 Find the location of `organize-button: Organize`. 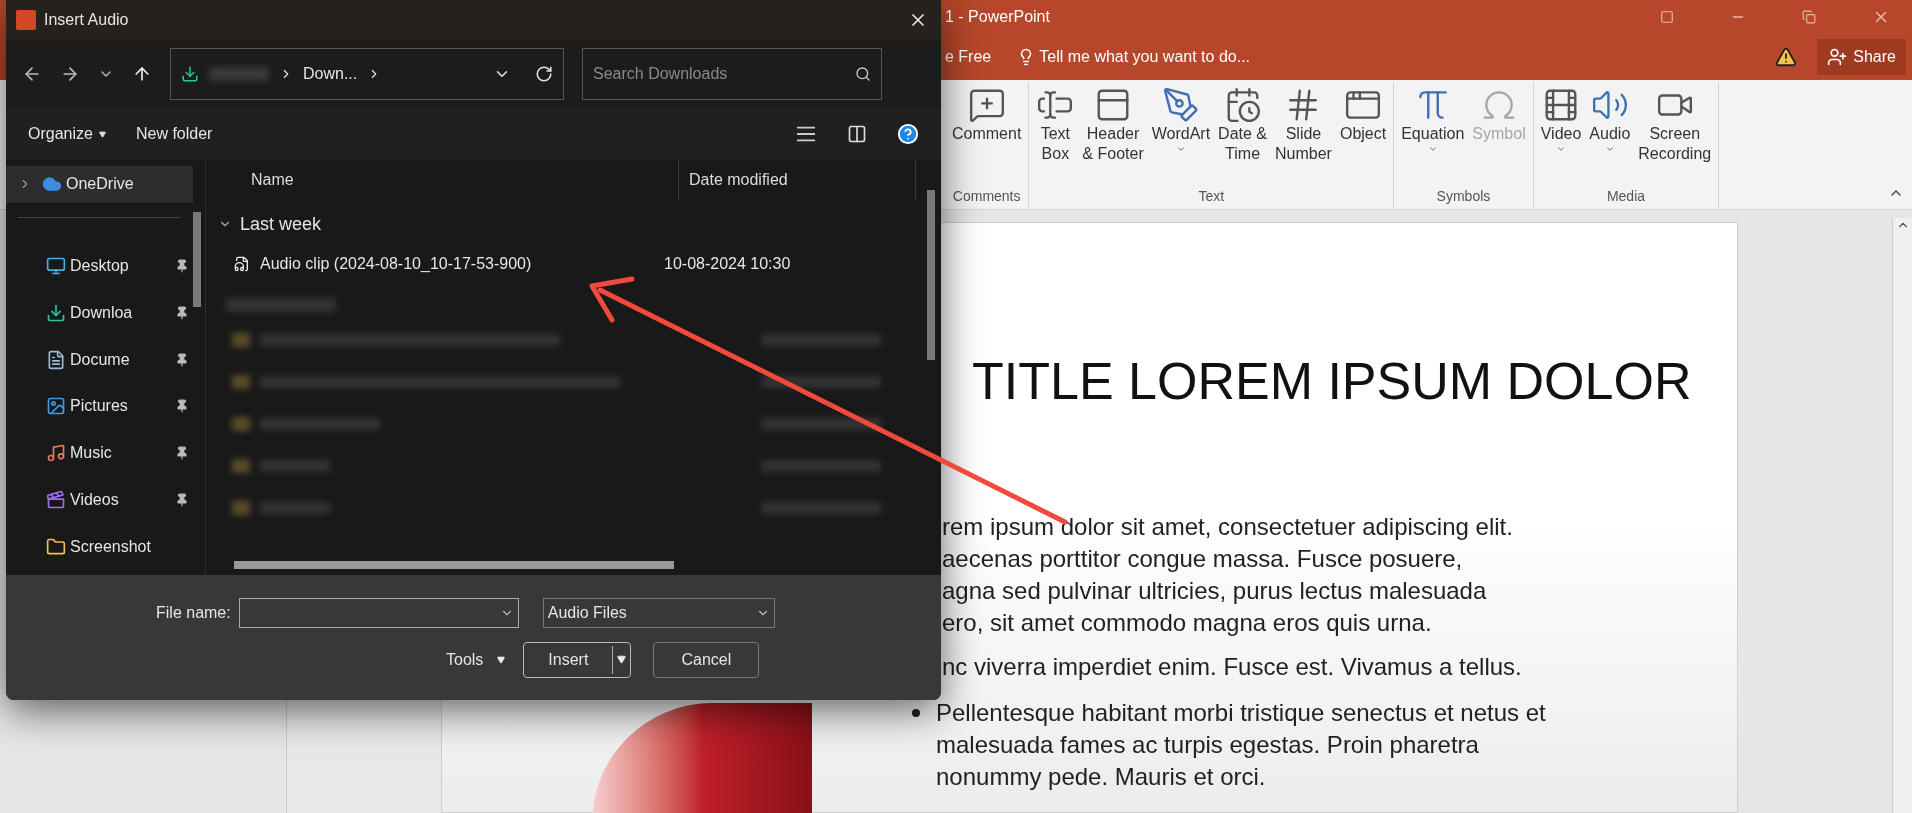

organize-button: Organize is located at coordinates (67, 134).